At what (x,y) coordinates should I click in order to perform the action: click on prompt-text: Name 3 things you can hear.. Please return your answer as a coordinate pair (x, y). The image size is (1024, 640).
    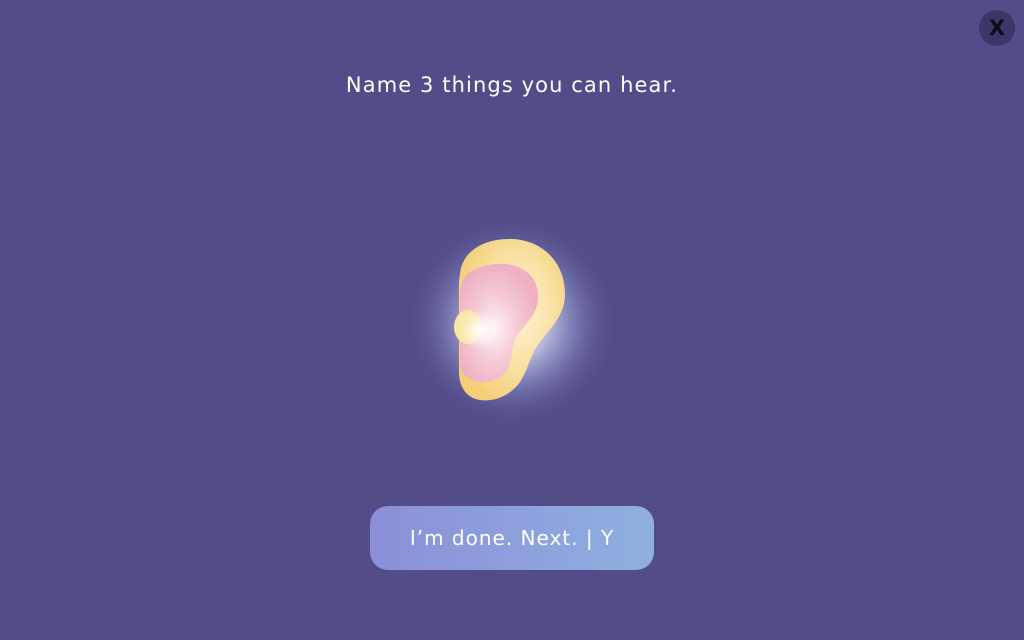
    Looking at the image, I should click on (512, 85).